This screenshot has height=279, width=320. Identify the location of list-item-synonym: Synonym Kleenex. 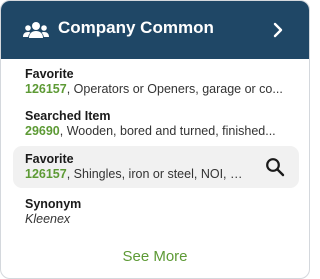
(156, 212).